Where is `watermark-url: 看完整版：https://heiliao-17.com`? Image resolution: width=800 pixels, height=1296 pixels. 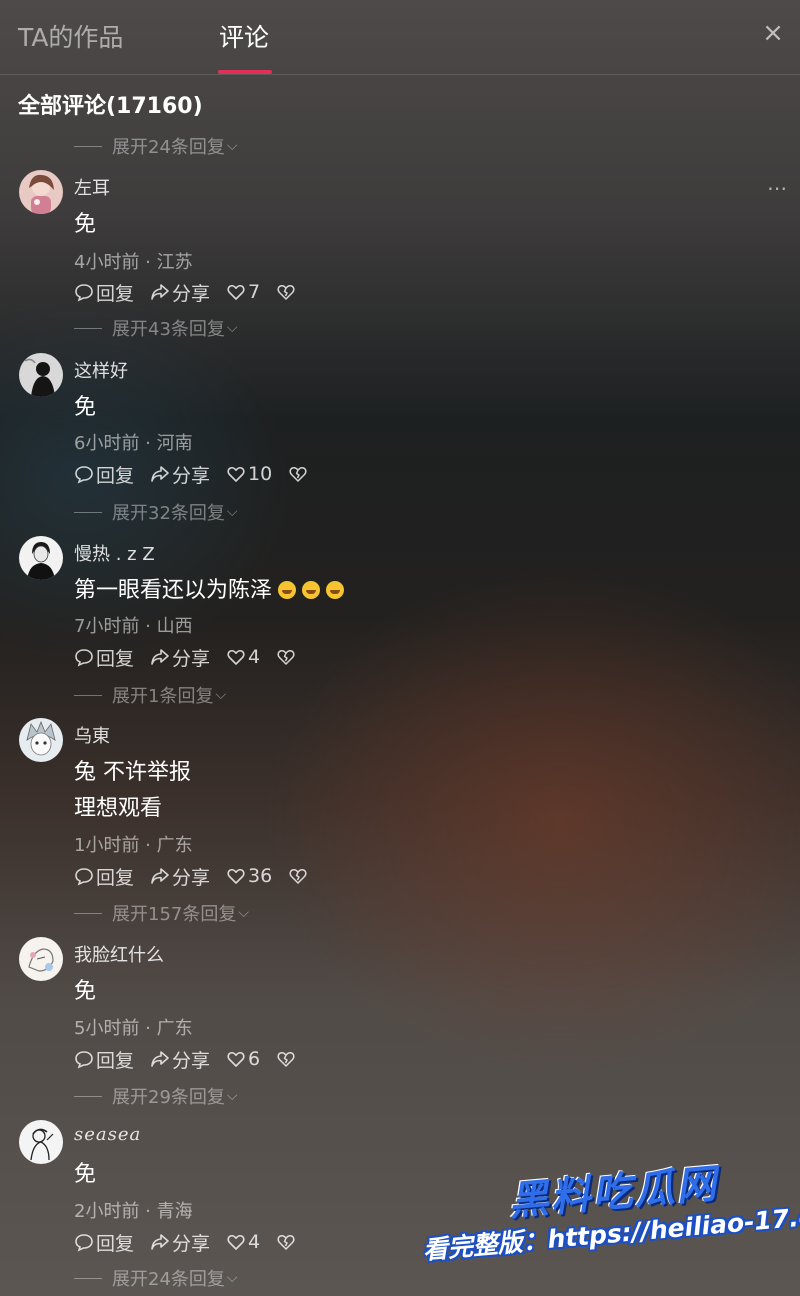 watermark-url: 看完整版：https://heiliao-17.com is located at coordinates (610, 1231).